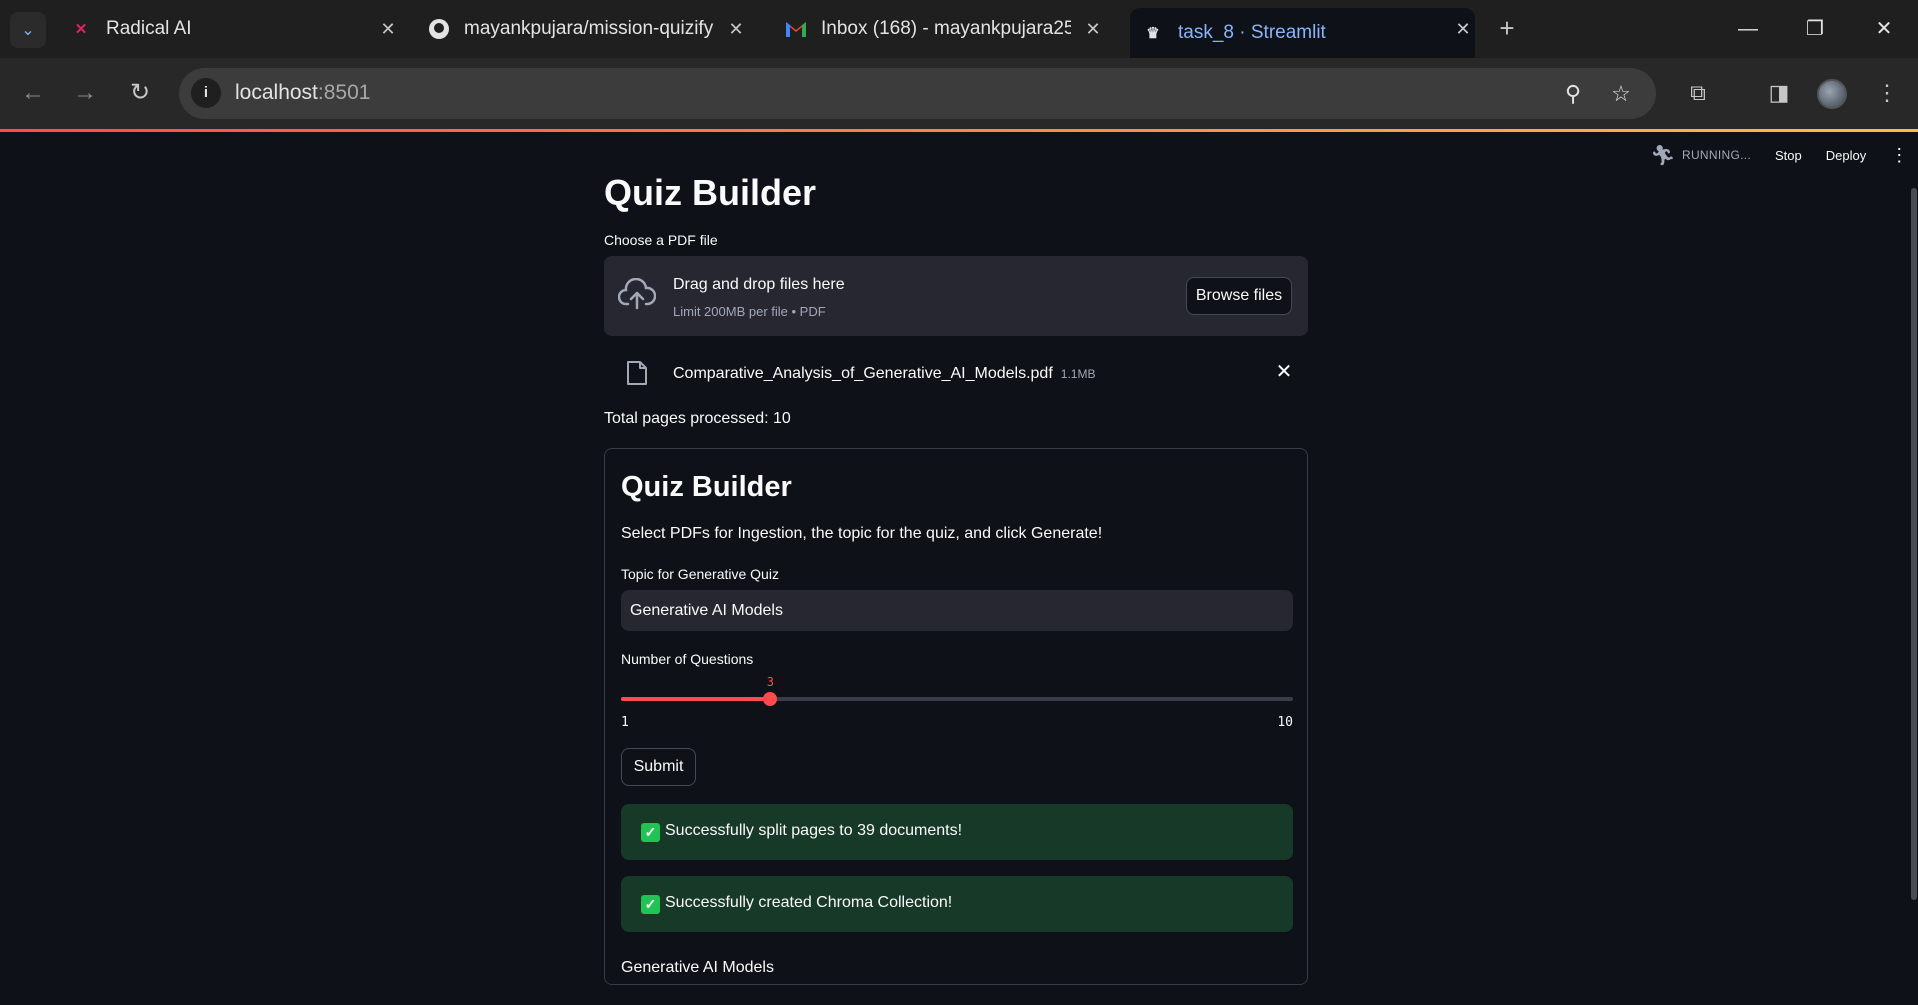  What do you see at coordinates (1899, 155) in the screenshot?
I see `main-menu-icon: ⋮` at bounding box center [1899, 155].